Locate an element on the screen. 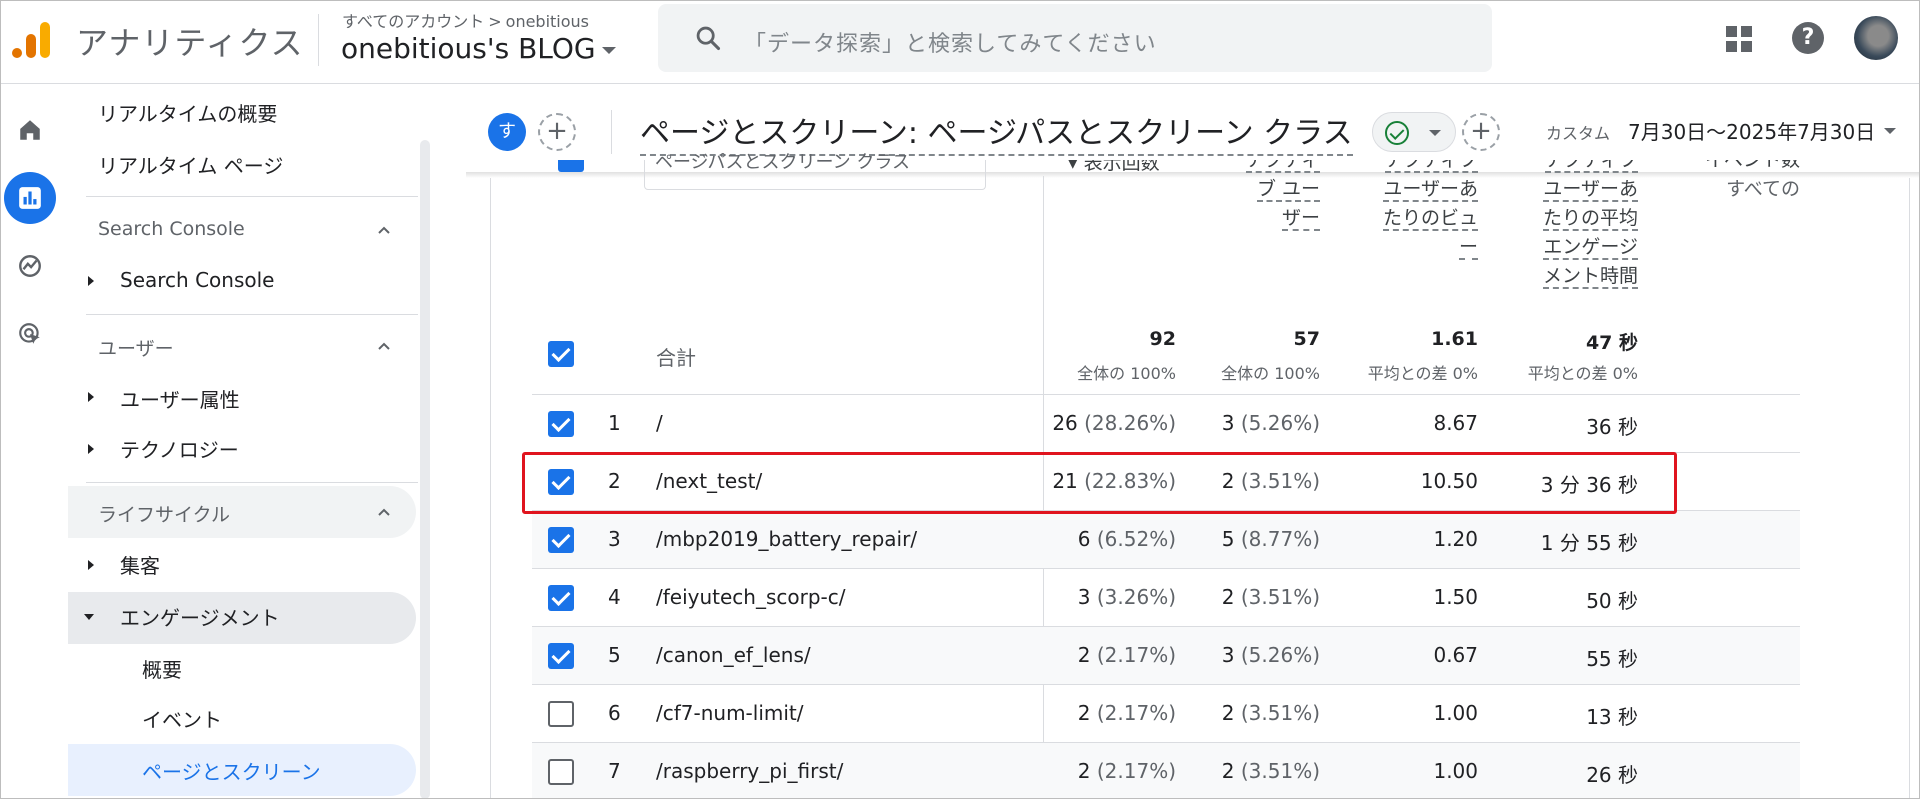  col-header-avg-engagement: アクティブ ユーザーあ たりの平均 エンゲージ メント時間 is located at coordinates (1582, 229).